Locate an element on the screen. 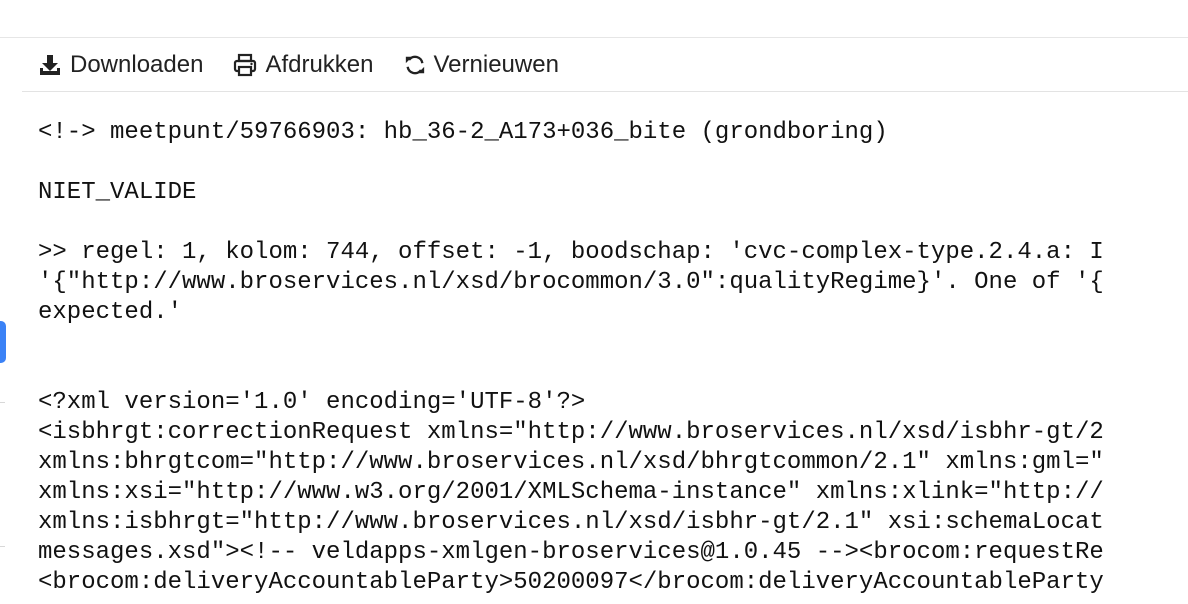 The image size is (1188, 604). refresh-button: Vernieuwen is located at coordinates (481, 65).